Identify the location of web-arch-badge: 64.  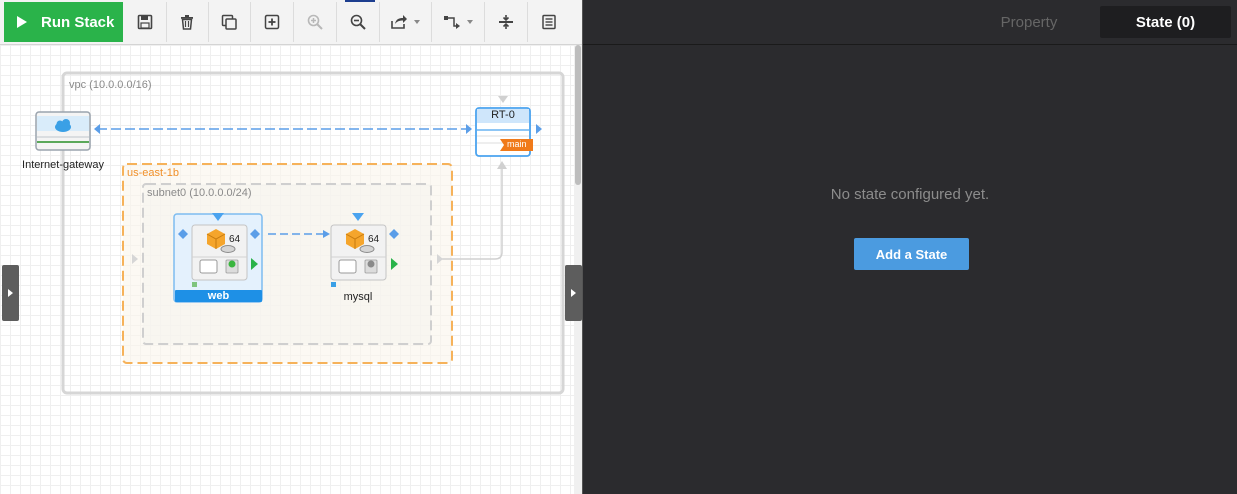
(235, 239).